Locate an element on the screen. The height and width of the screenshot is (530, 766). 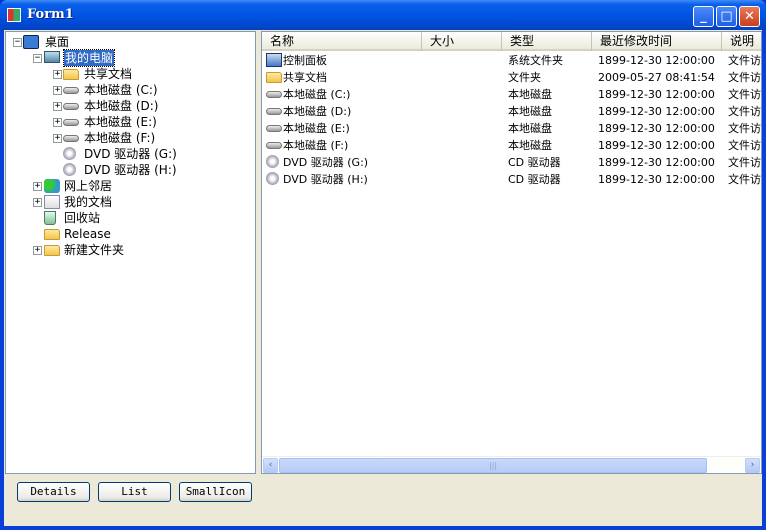
list-row: DVD 驱动器 (H:) CD 驱动器 1899-12-30 12:00:00 文件访 is located at coordinates (511, 179).